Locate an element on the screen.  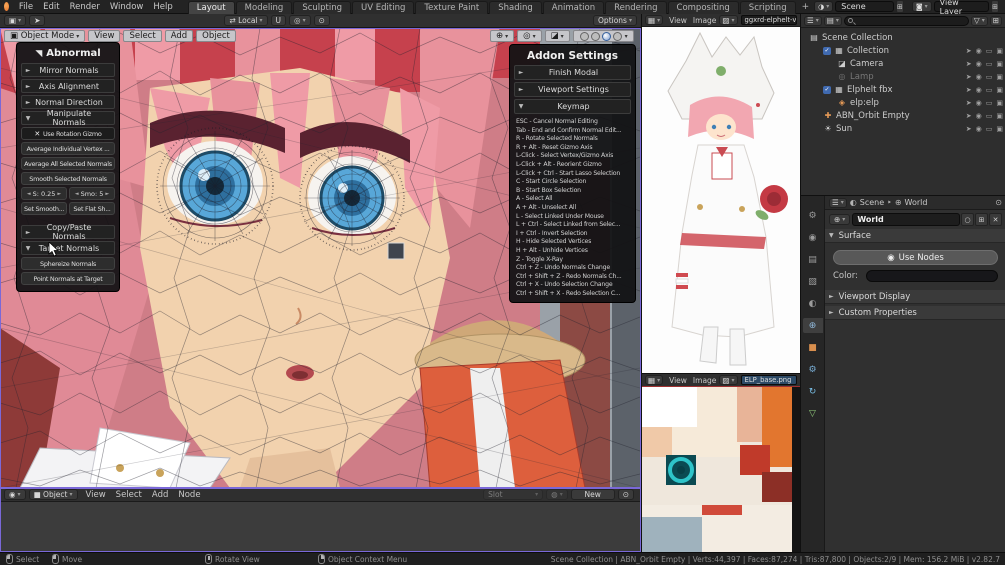
shader-menu-item: Add is located at coordinates (160, 495).